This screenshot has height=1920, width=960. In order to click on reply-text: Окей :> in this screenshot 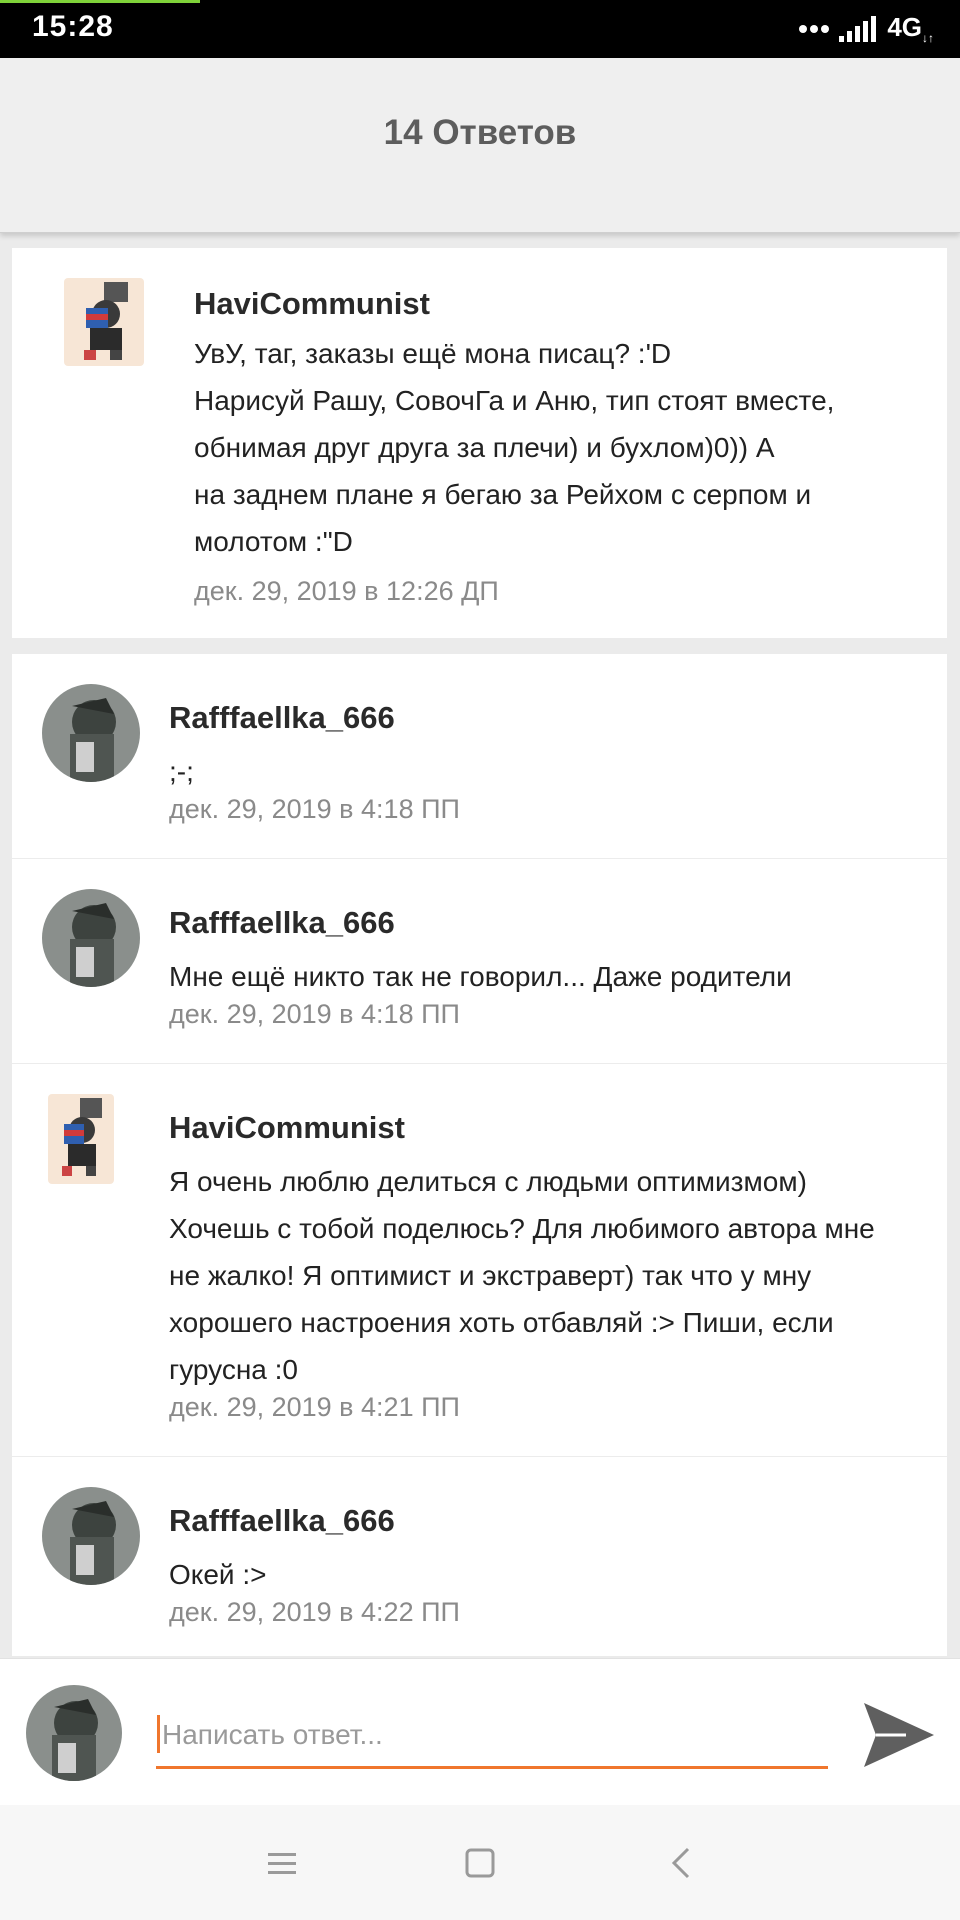, I will do `click(218, 1574)`.